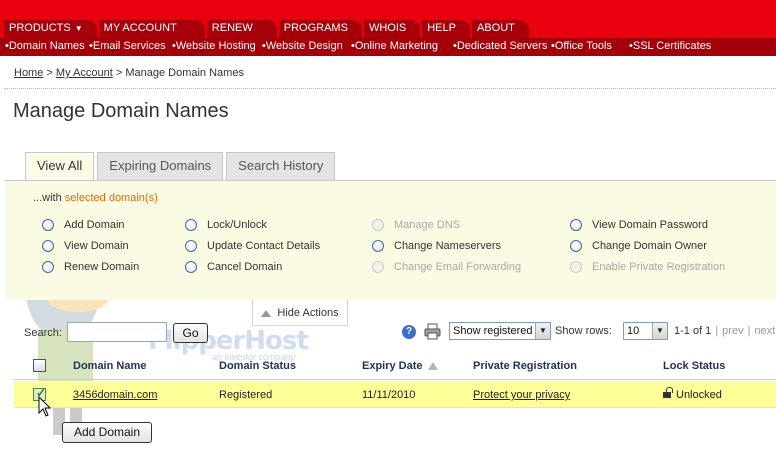 The image size is (776, 450). Describe the element at coordinates (693, 331) in the screenshot. I see `page-info: 1-1 of 1` at that location.